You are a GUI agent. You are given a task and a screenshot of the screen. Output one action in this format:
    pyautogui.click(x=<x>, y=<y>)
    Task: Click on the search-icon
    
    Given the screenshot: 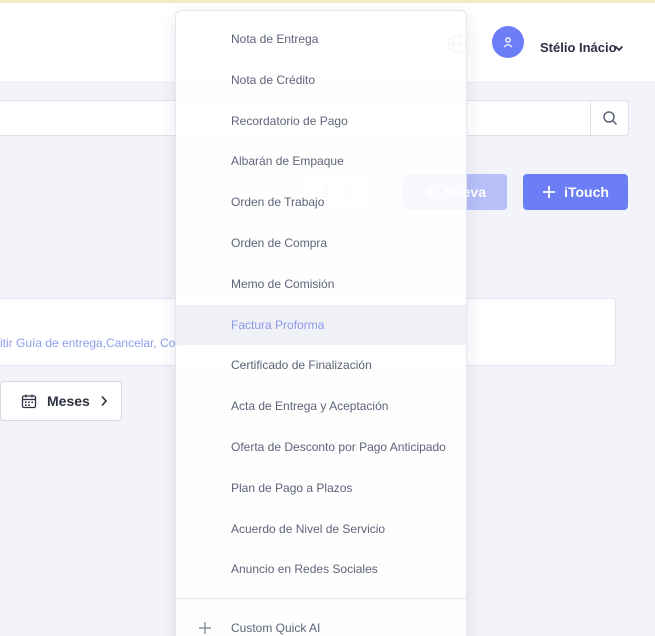 What is the action you would take?
    pyautogui.click(x=609, y=118)
    